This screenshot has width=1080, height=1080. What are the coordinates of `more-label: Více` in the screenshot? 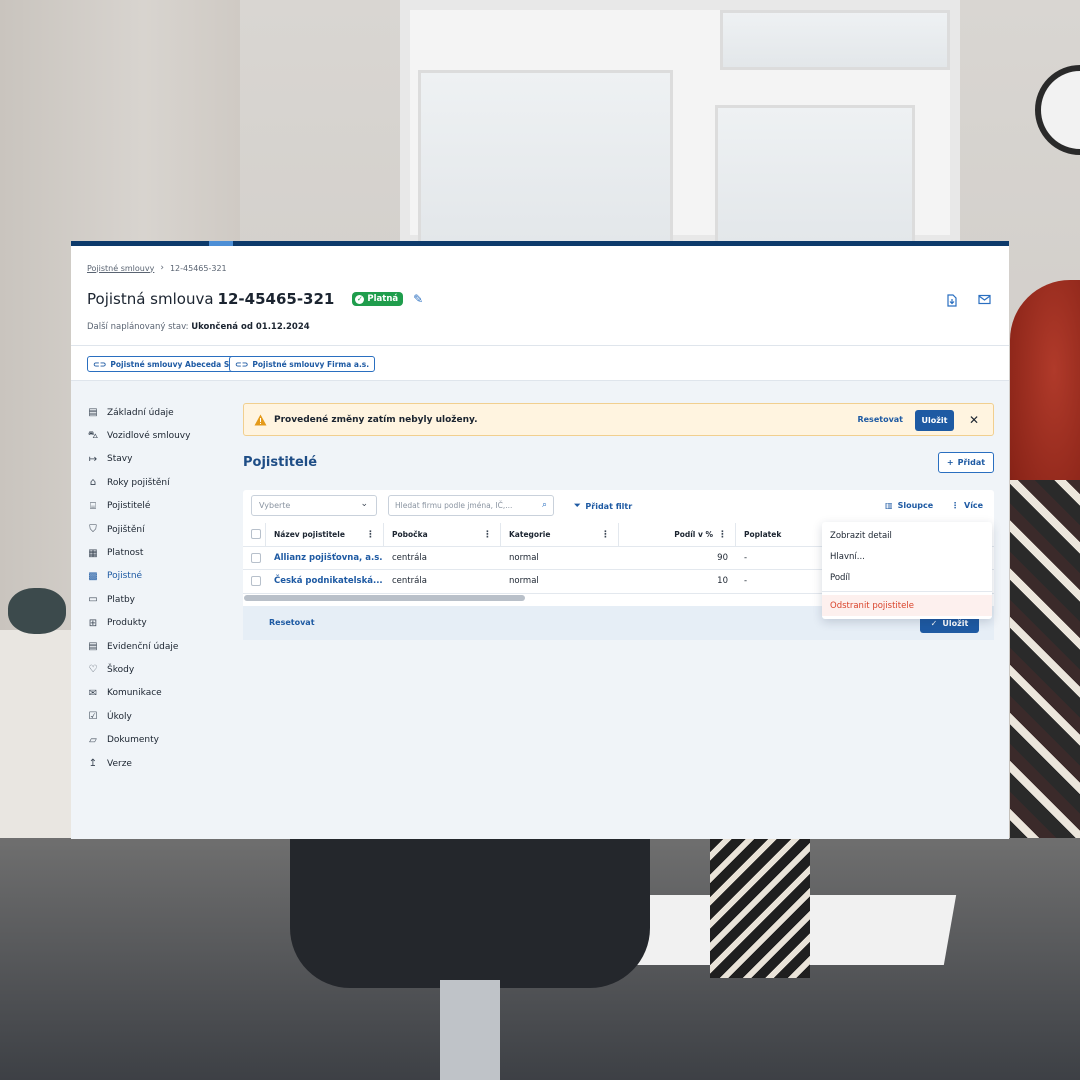 It's located at (974, 505).